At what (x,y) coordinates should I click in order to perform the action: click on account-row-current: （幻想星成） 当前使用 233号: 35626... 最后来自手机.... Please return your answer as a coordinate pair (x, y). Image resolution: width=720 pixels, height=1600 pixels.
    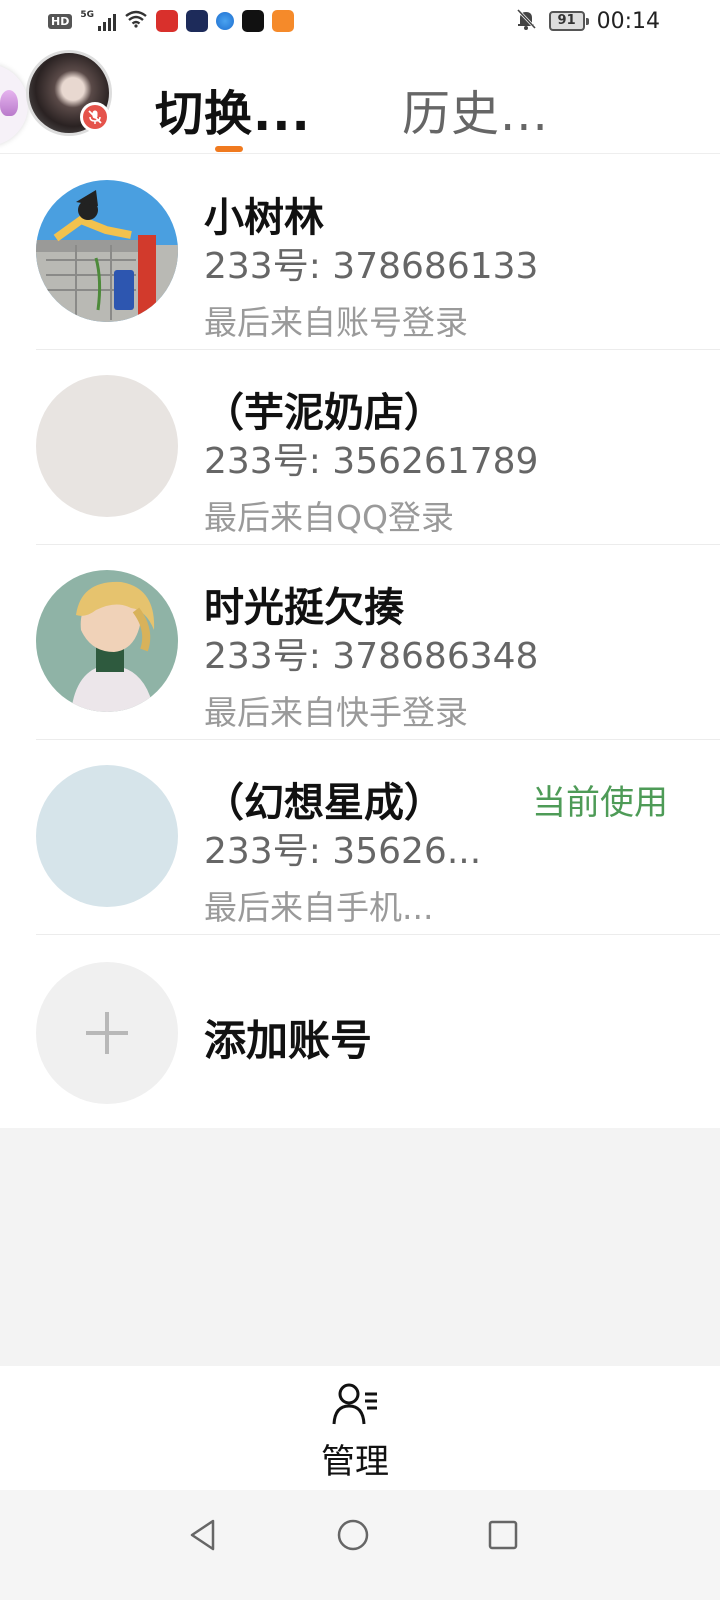
    Looking at the image, I should click on (360, 837).